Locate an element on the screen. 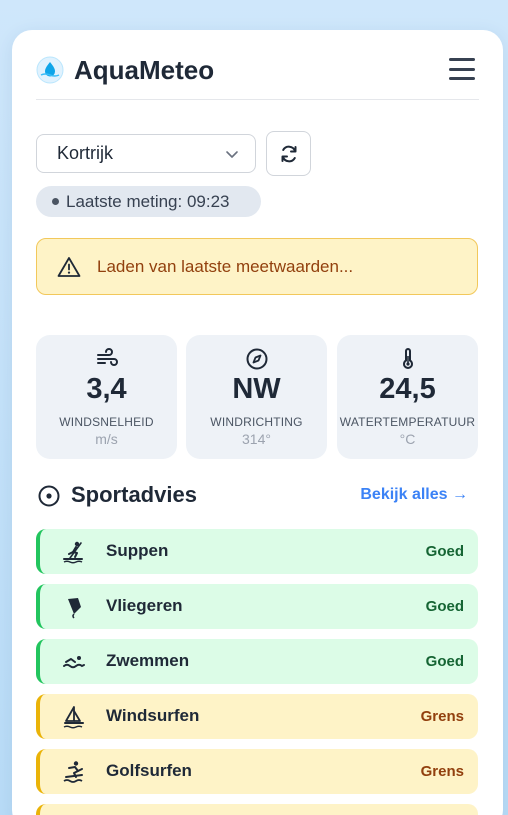  stat-label: WINDSNELHEID is located at coordinates (106, 422).